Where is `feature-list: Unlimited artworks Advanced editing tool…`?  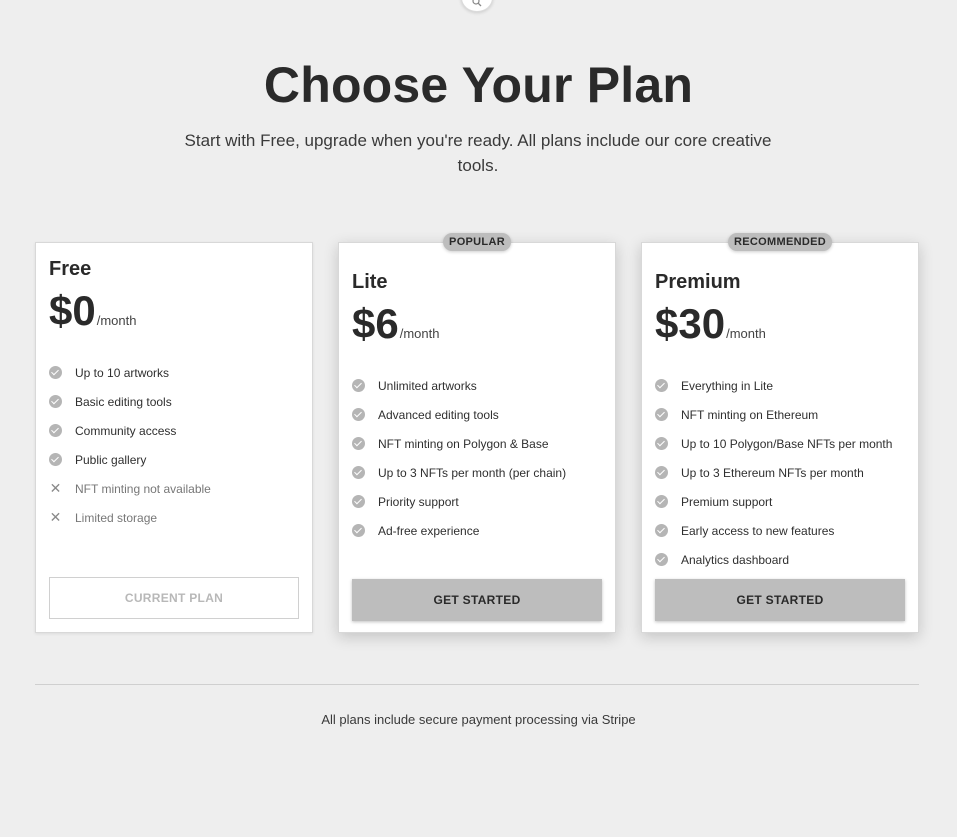 feature-list: Unlimited artworks Advanced editing tool… is located at coordinates (459, 458).